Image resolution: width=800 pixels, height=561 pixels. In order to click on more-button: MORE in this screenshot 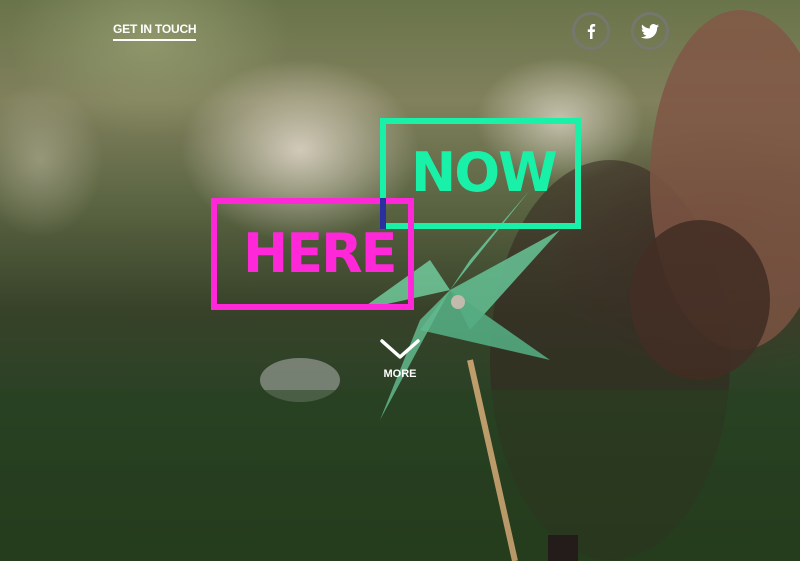, I will do `click(400, 359)`.